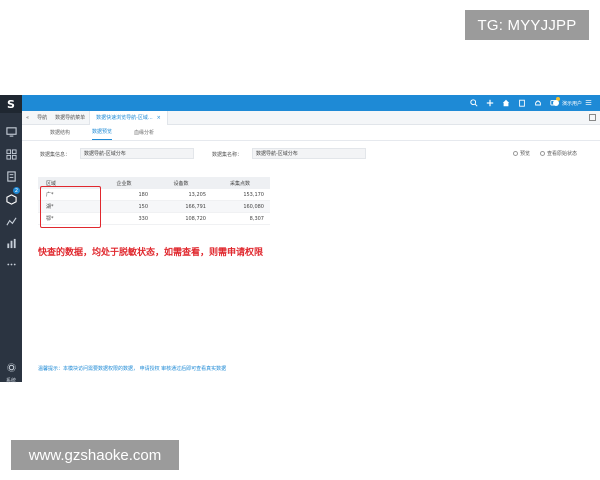 This screenshot has width=600, height=480. I want to click on logo-icon: S, so click(11, 104).